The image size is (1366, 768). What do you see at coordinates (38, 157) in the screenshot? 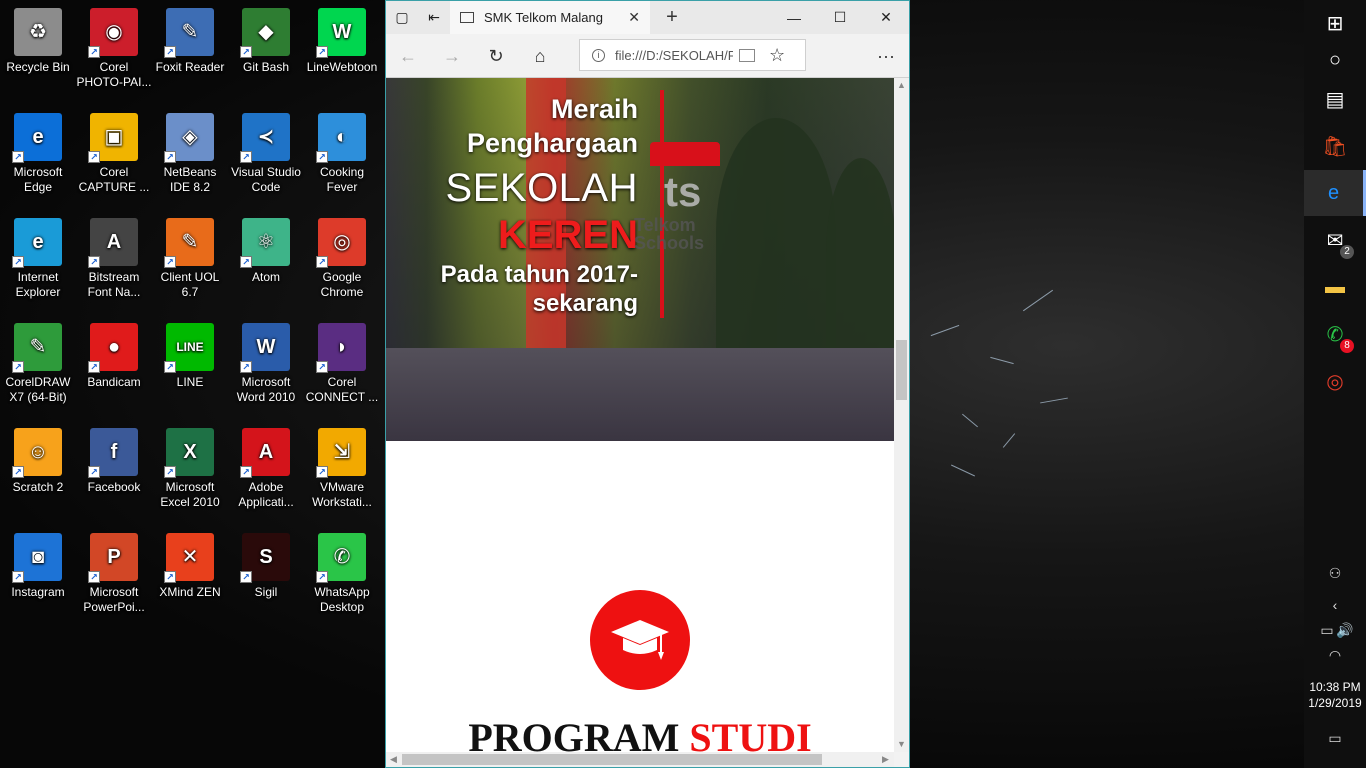
I see `desktop-icon-microsoft-edge: e ↗ Microsoft Edge` at bounding box center [38, 157].